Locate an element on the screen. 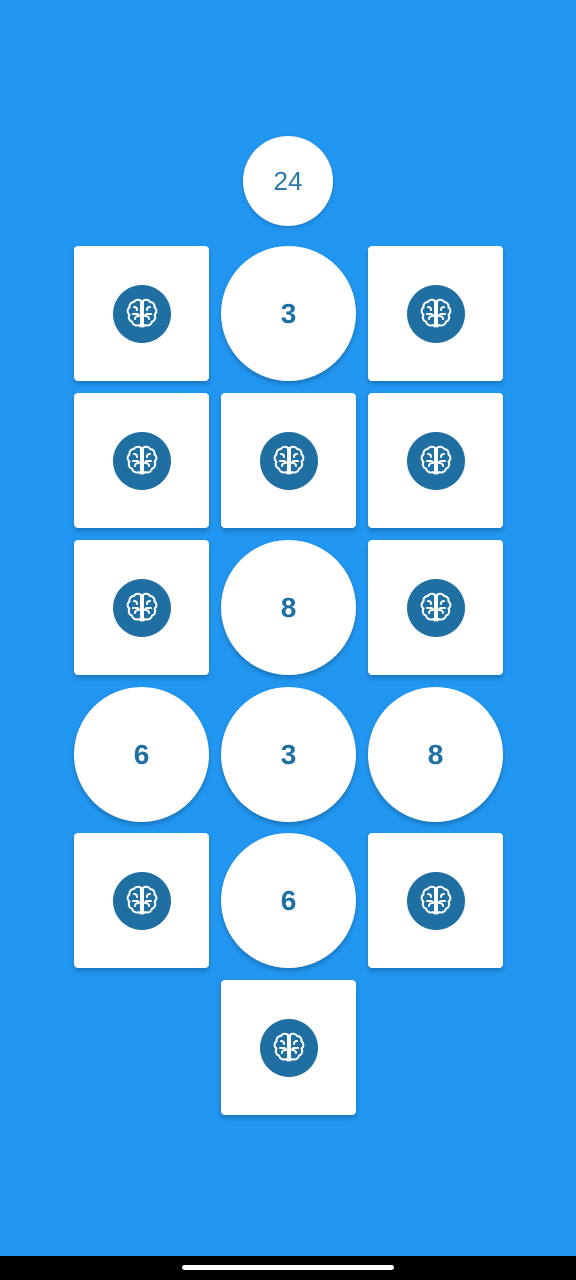  system-nav-bar is located at coordinates (288, 1268).